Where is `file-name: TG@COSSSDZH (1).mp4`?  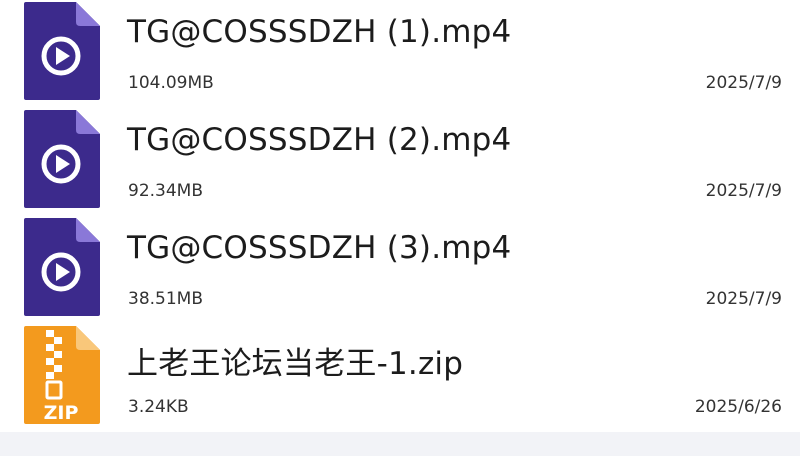
file-name: TG@COSSSDZH (1).mp4 is located at coordinates (319, 32).